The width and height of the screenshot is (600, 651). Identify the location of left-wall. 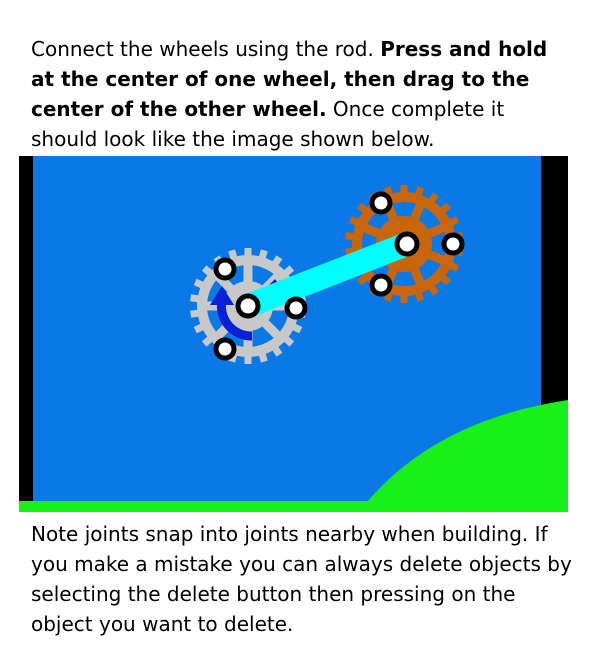
(26, 334).